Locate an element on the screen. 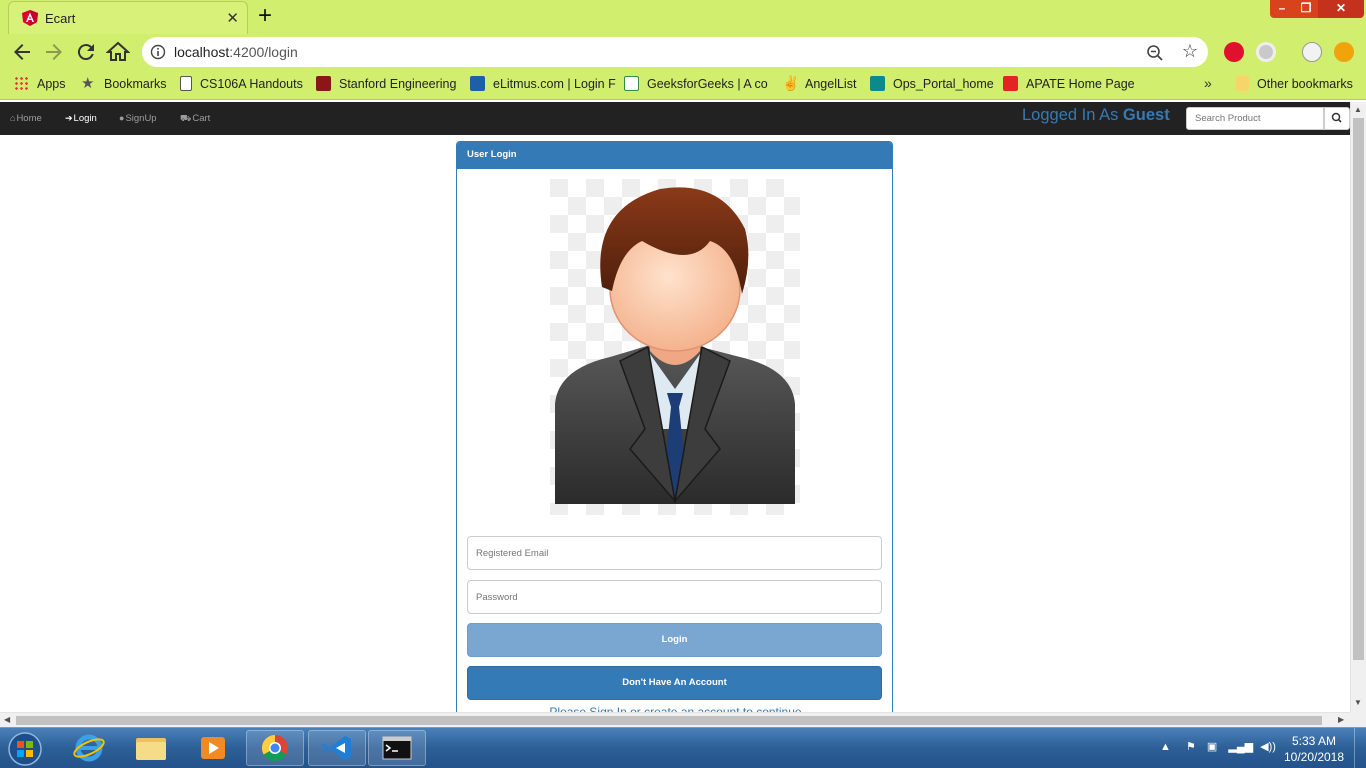 This screenshot has width=1366, height=768. browser-tab-strip: Ecart ✕ + – ❐ ✕ is located at coordinates (683, 17).